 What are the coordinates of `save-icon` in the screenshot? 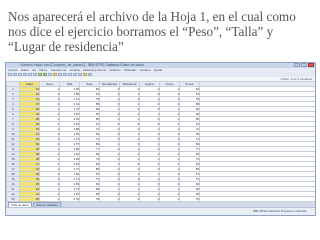 It's located at (15, 74).